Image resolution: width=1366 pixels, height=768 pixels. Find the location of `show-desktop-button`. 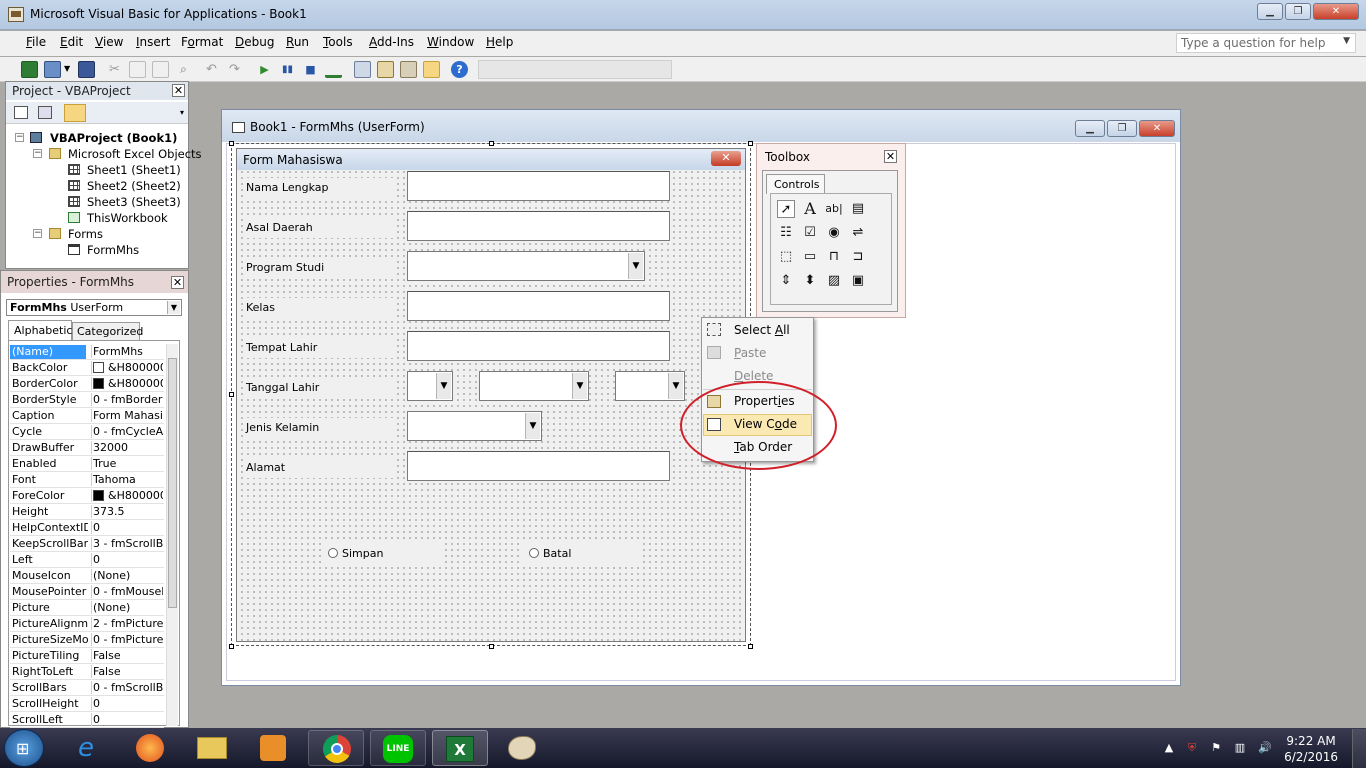

show-desktop-button is located at coordinates (1359, 748).